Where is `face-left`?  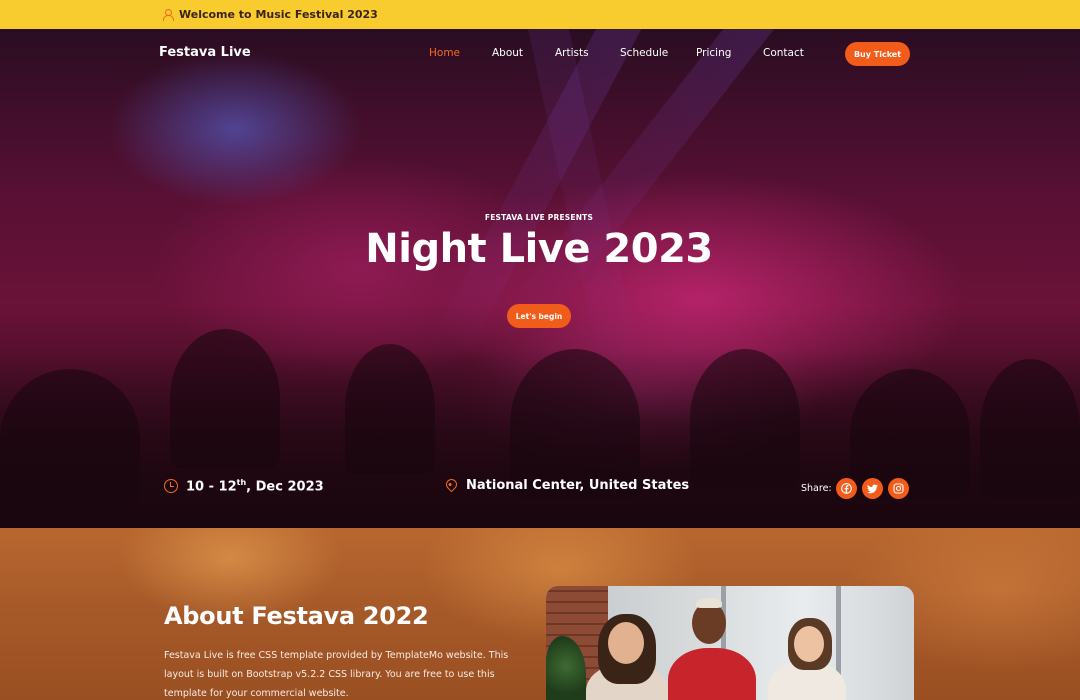
face-left is located at coordinates (626, 643).